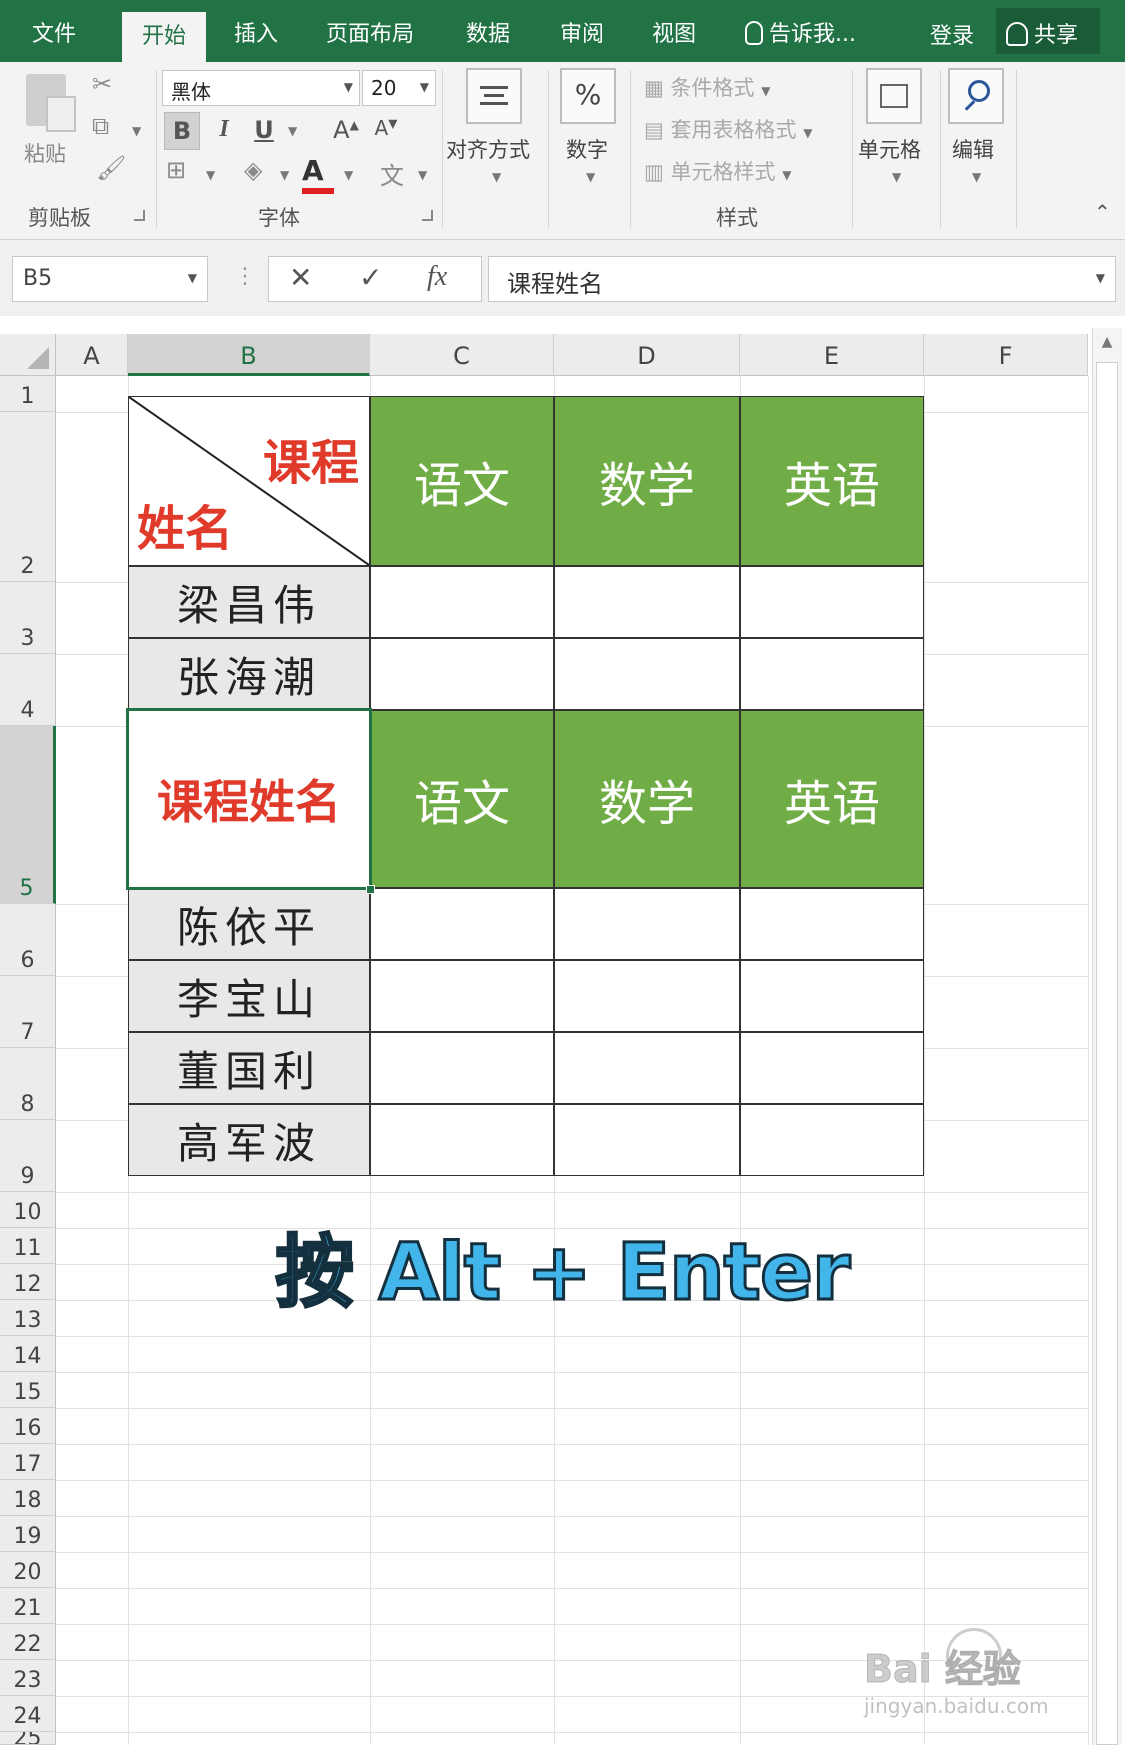  What do you see at coordinates (976, 96) in the screenshot?
I see `search-icon` at bounding box center [976, 96].